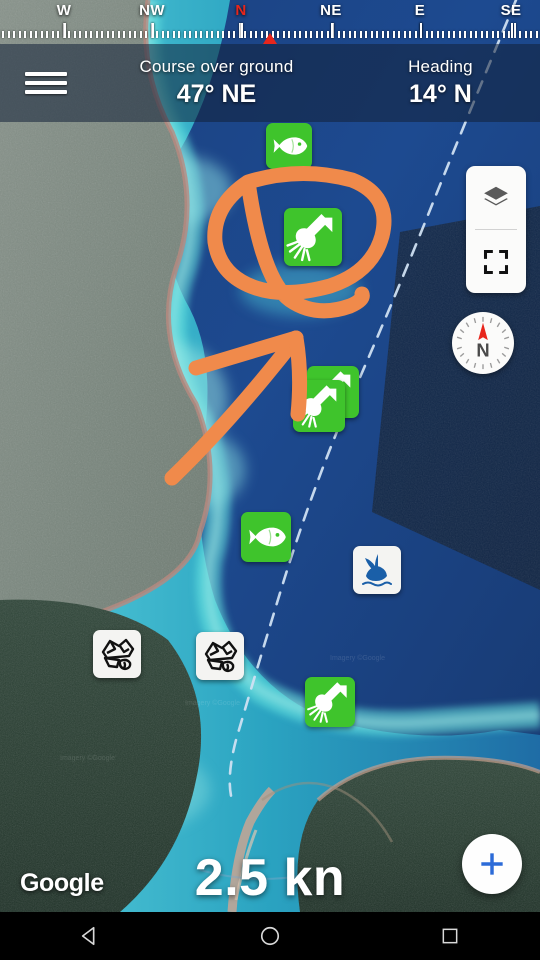  Describe the element at coordinates (216, 94) in the screenshot. I see `course-over-ground-value: 47° NE` at that location.